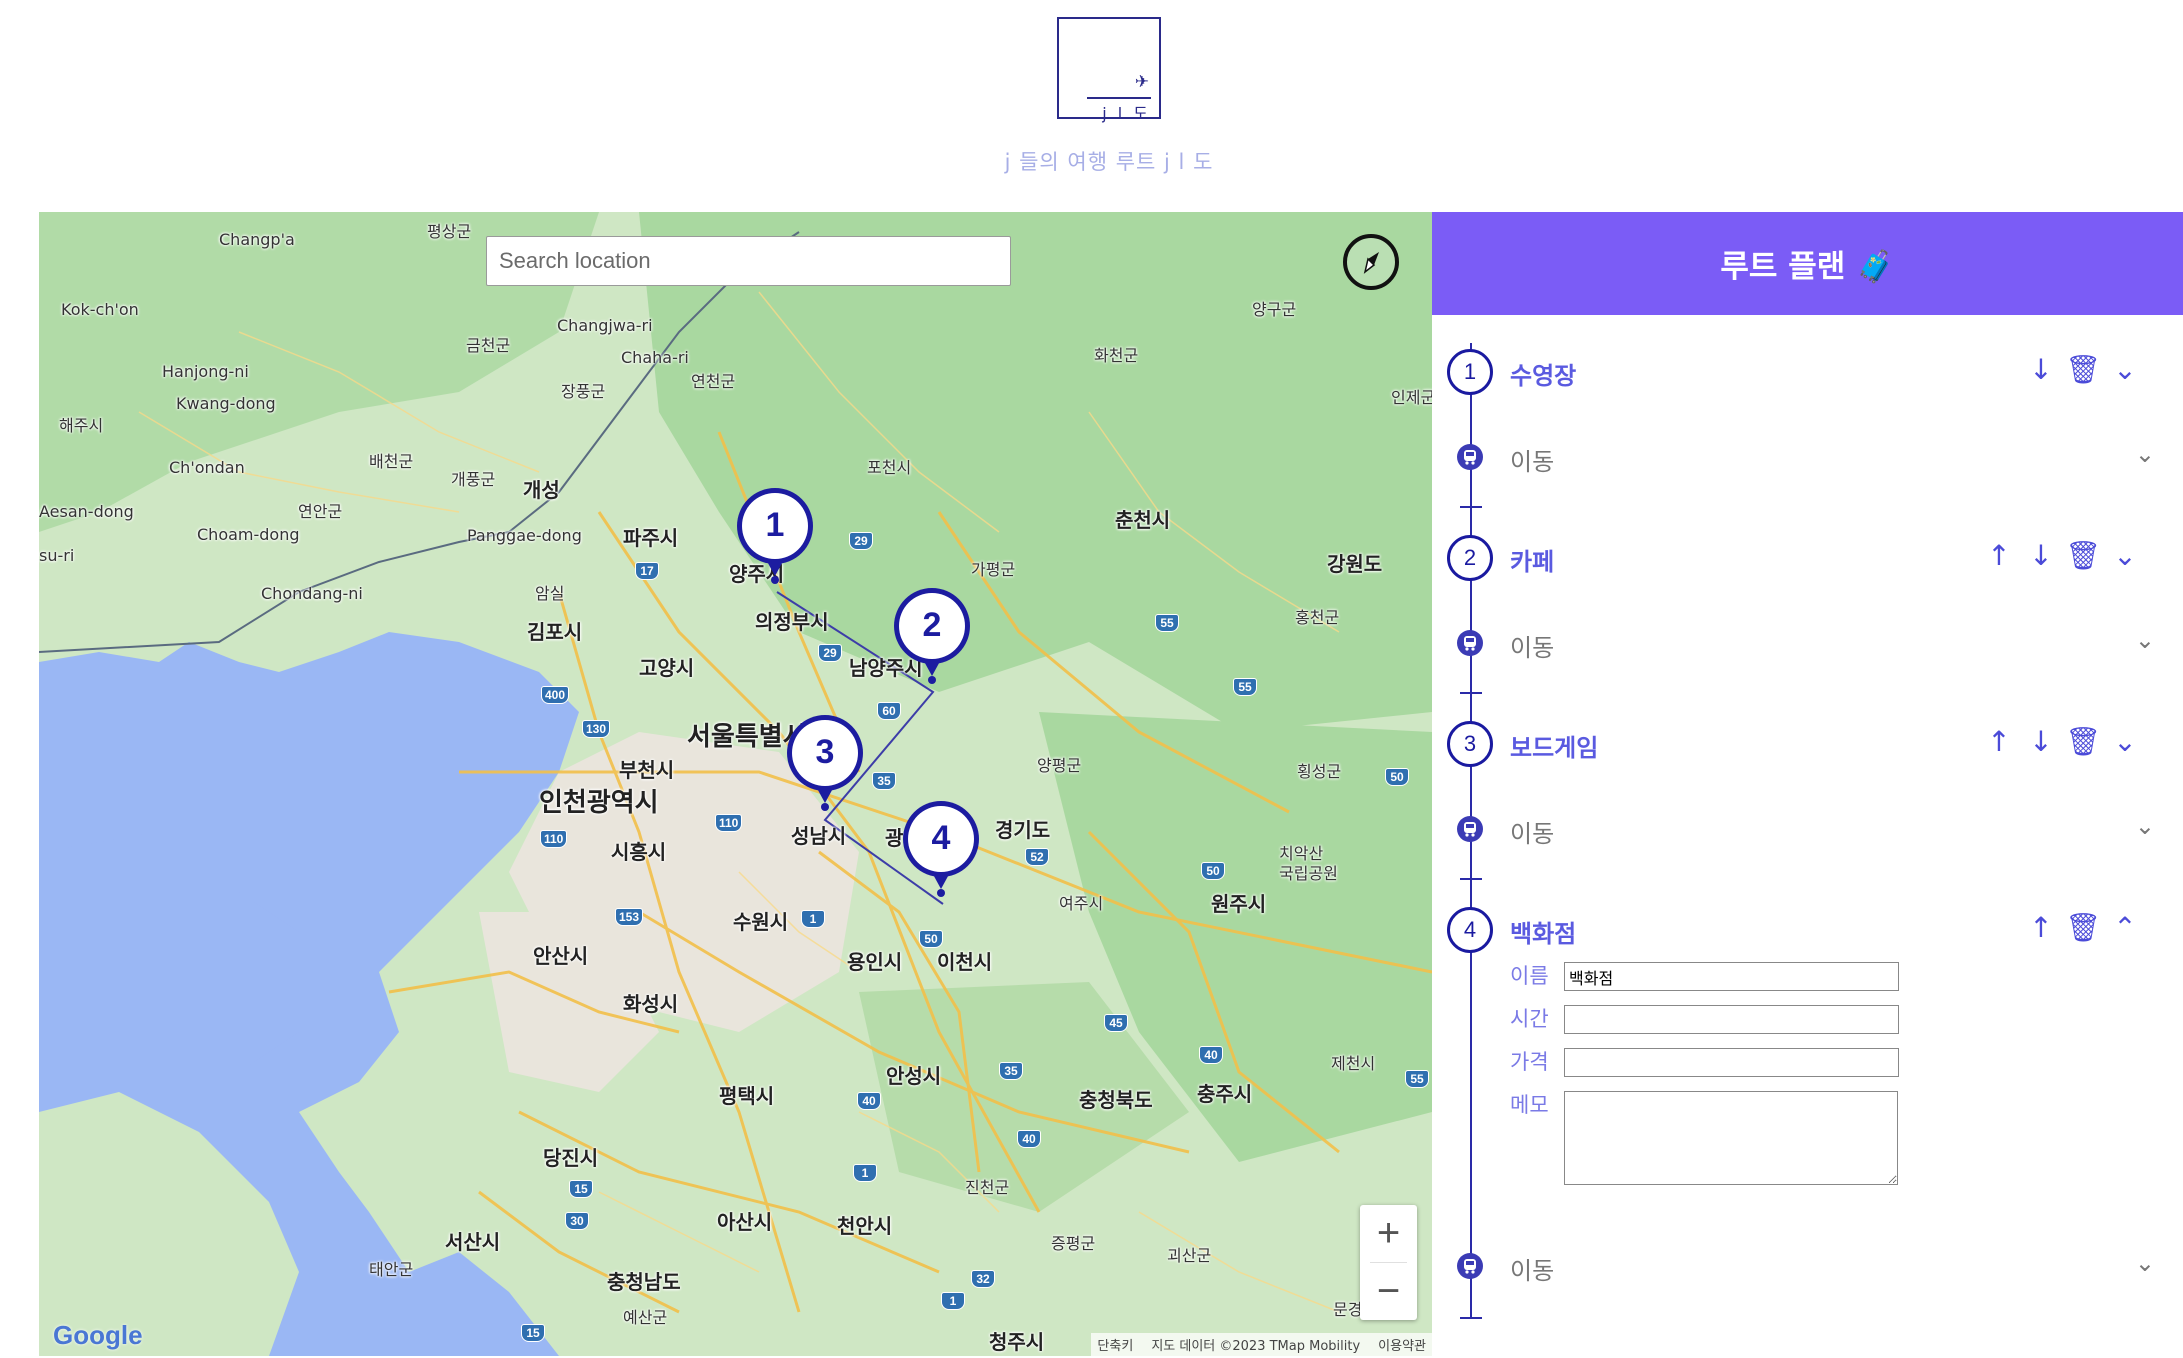 The width and height of the screenshot is (2183, 1358). I want to click on map-place-label: 제천시, so click(1353, 1063).